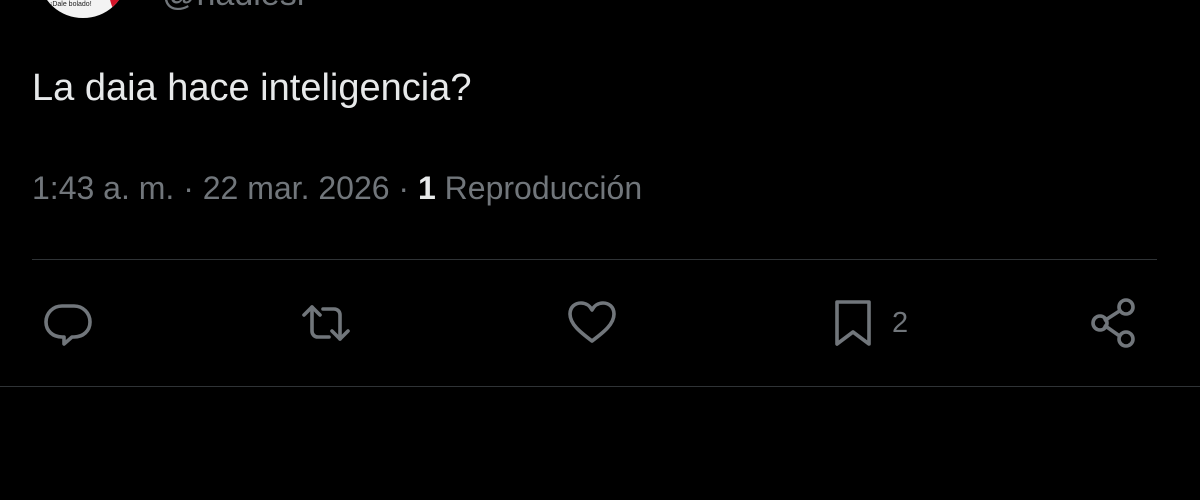  I want to click on share-icon, so click(1113, 323).